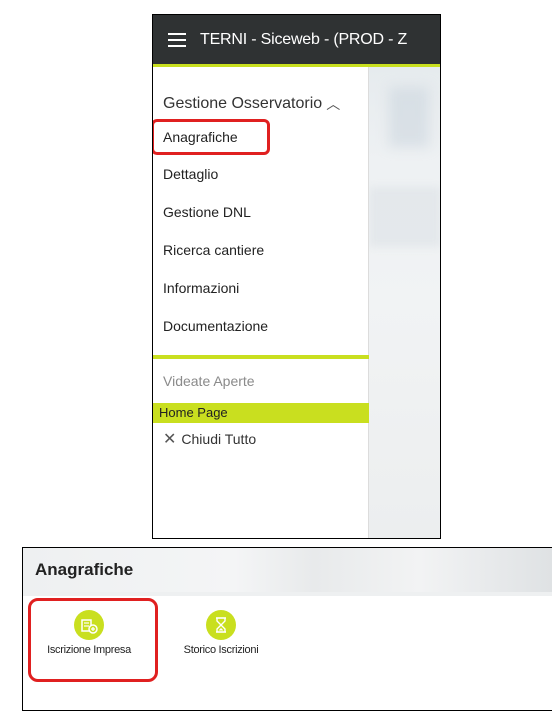 This screenshot has width=552, height=711. What do you see at coordinates (89, 625) in the screenshot?
I see `add-company-icon` at bounding box center [89, 625].